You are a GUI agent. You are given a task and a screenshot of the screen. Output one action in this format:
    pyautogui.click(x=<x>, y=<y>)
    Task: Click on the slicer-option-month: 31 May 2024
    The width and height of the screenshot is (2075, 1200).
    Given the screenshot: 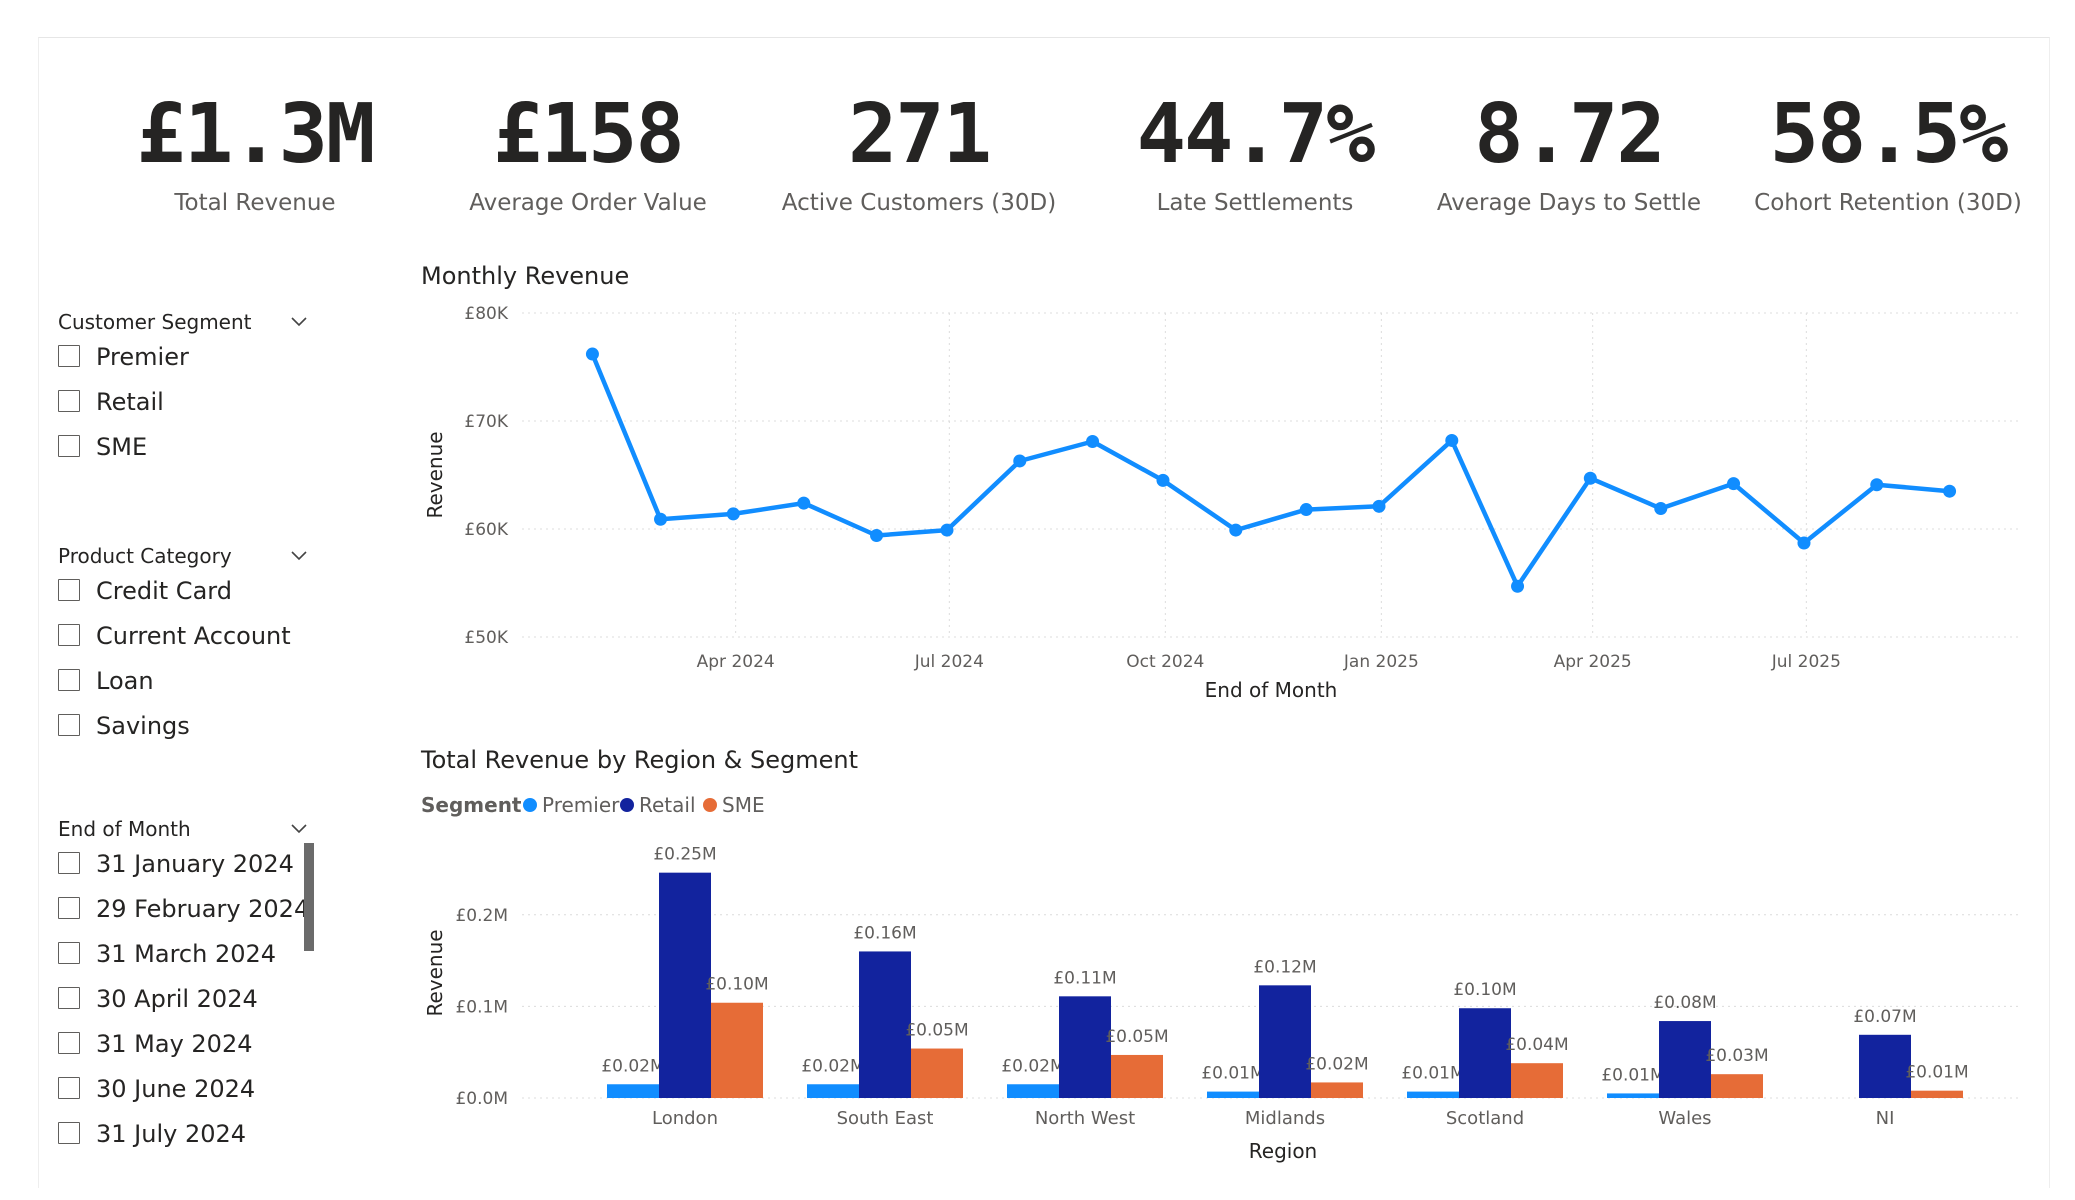 What is the action you would take?
    pyautogui.click(x=183, y=1046)
    